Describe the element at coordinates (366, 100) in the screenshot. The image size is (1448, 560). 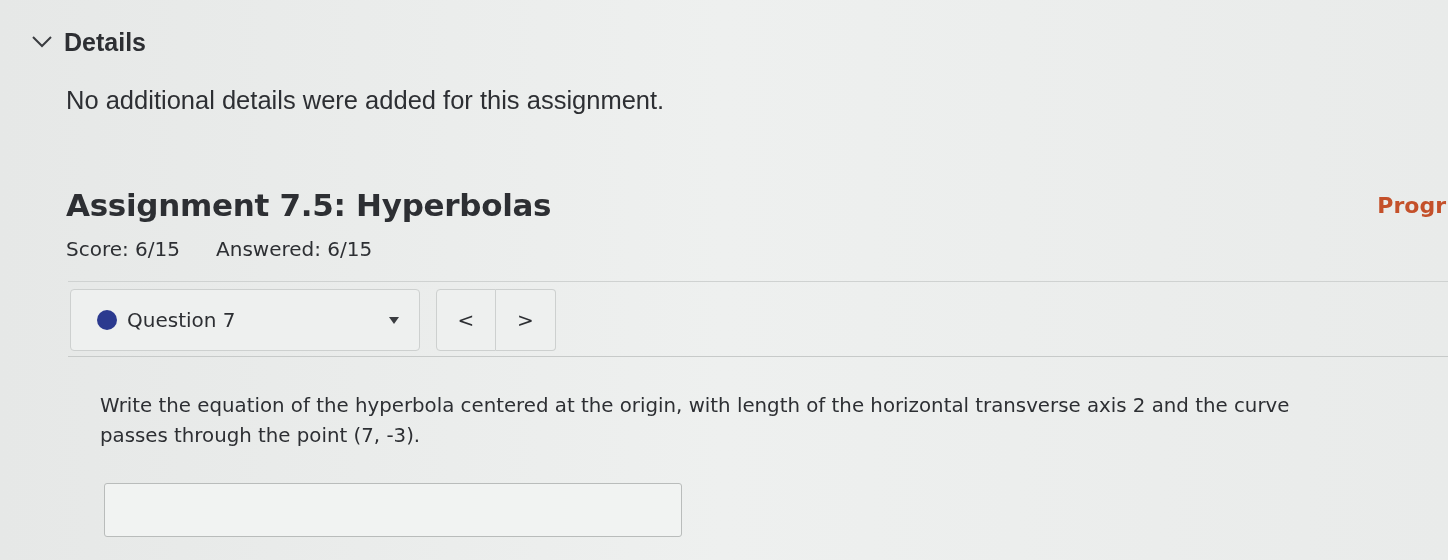
I see `details-text: No additional details were added for this assignment.` at that location.